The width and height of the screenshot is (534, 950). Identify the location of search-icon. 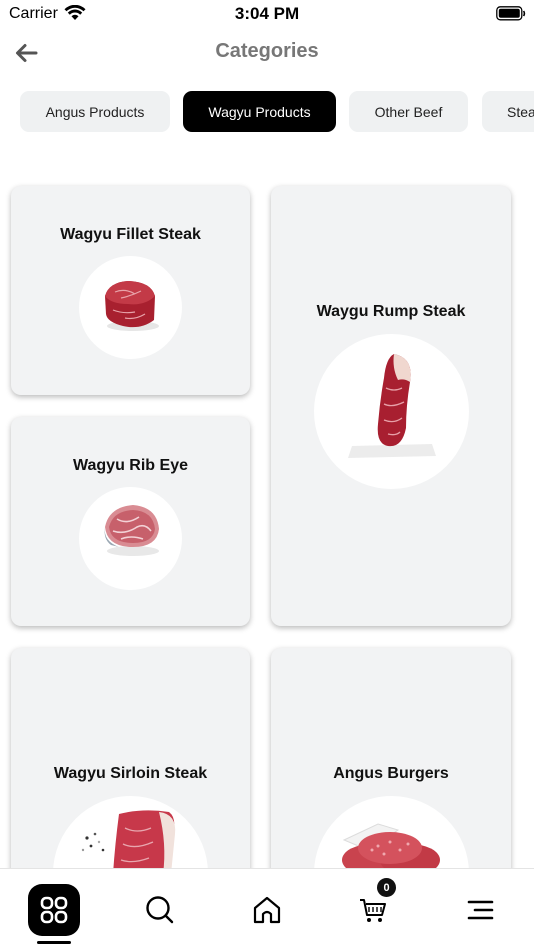
(160, 910).